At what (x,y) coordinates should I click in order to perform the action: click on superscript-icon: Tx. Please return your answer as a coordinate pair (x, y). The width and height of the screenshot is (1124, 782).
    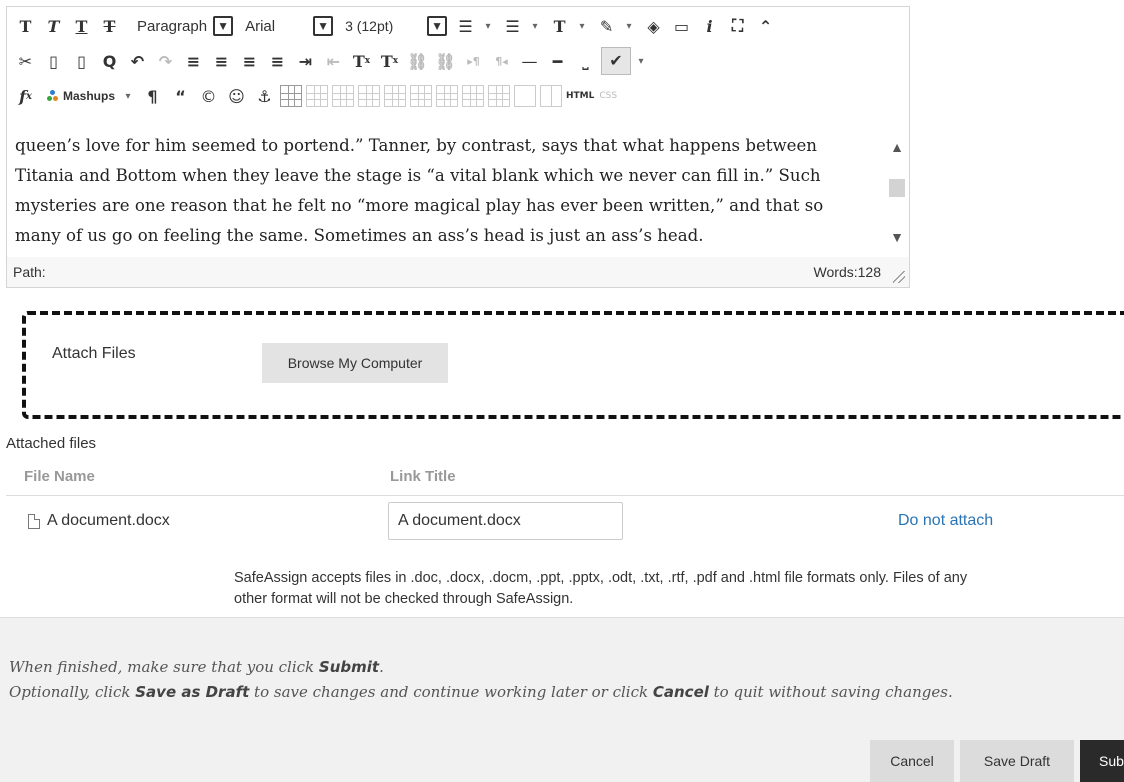
    Looking at the image, I should click on (361, 61).